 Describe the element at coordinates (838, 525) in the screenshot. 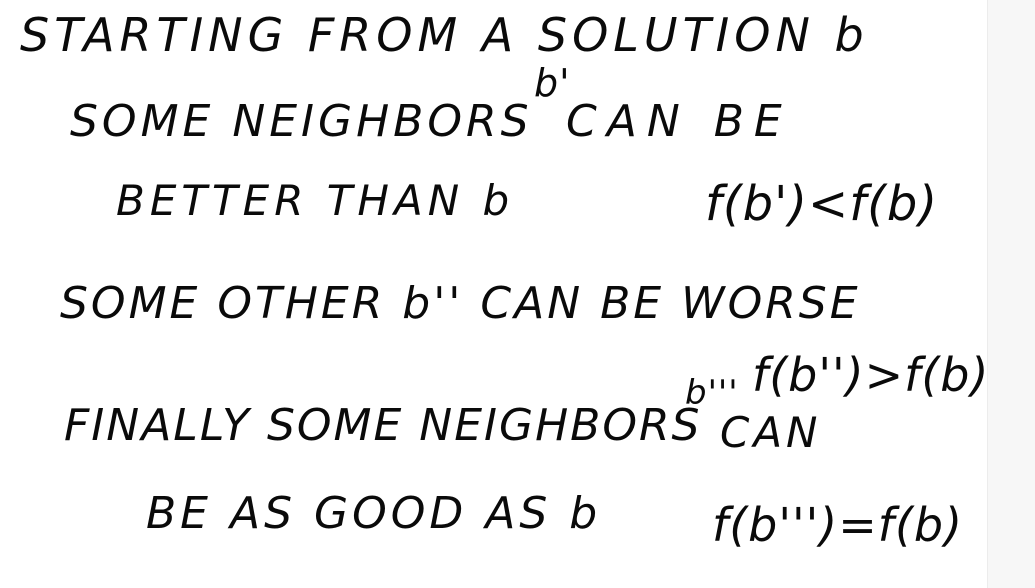

I see `note-line-7-formula: f(b''')=f(b)` at that location.